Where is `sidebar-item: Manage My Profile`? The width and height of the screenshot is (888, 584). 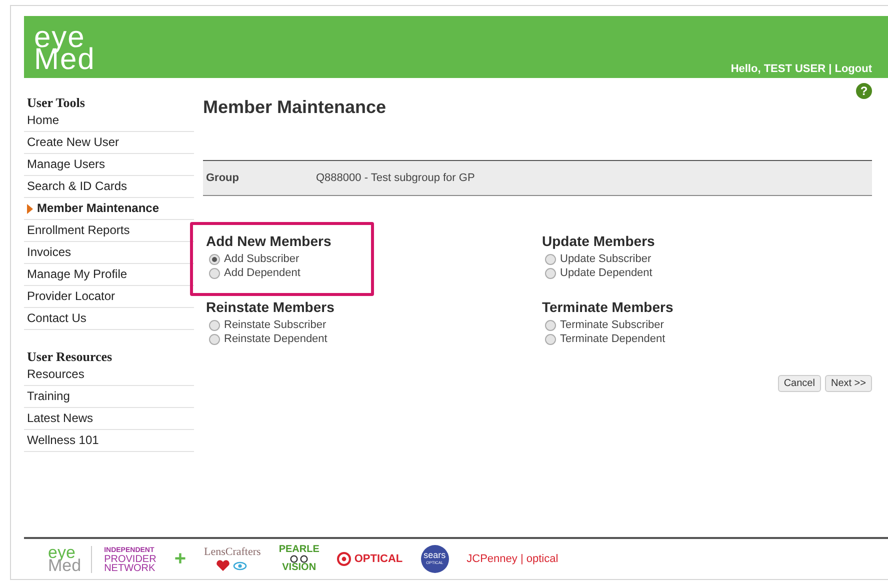 sidebar-item: Manage My Profile is located at coordinates (109, 275).